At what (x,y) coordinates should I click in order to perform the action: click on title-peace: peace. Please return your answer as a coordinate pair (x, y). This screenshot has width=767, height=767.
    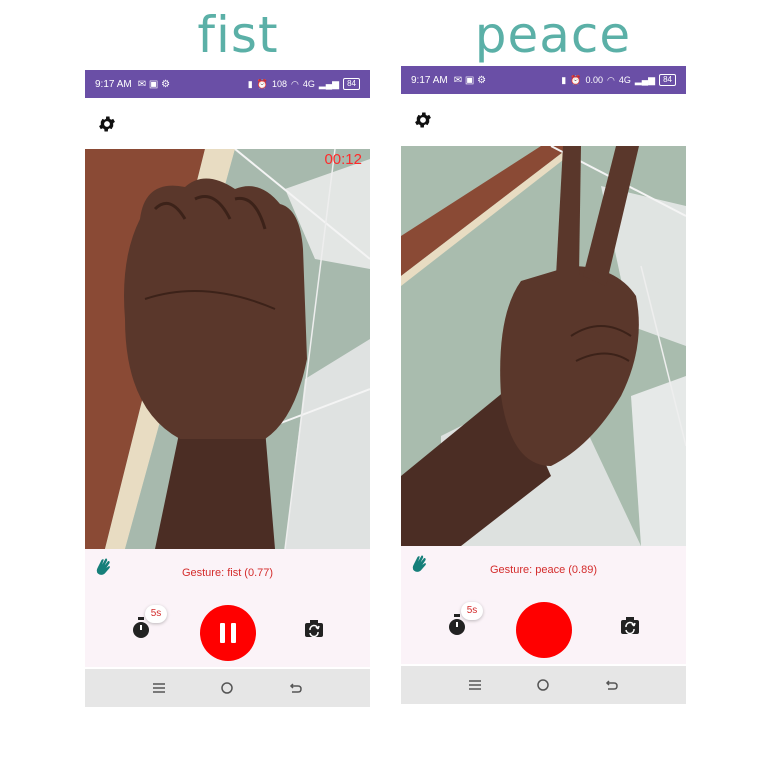
    Looking at the image, I should click on (553, 35).